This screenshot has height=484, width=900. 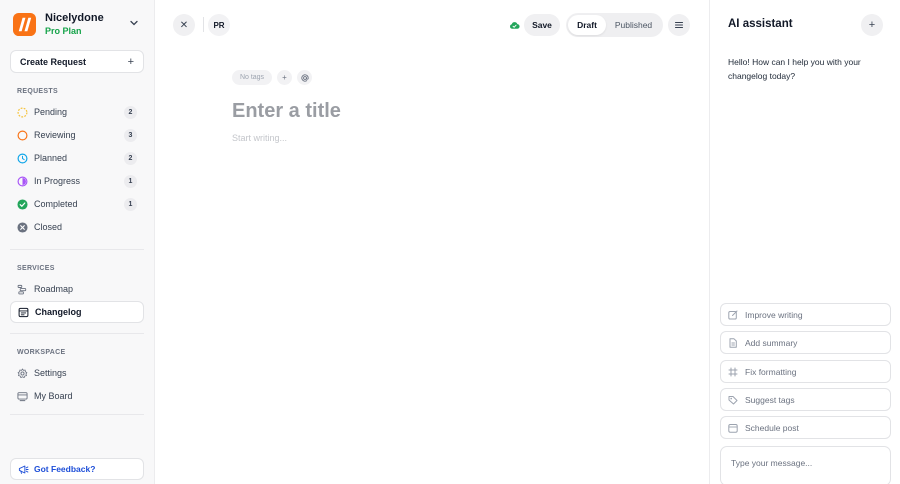 What do you see at coordinates (22, 204) in the screenshot?
I see `check-circle-icon` at bounding box center [22, 204].